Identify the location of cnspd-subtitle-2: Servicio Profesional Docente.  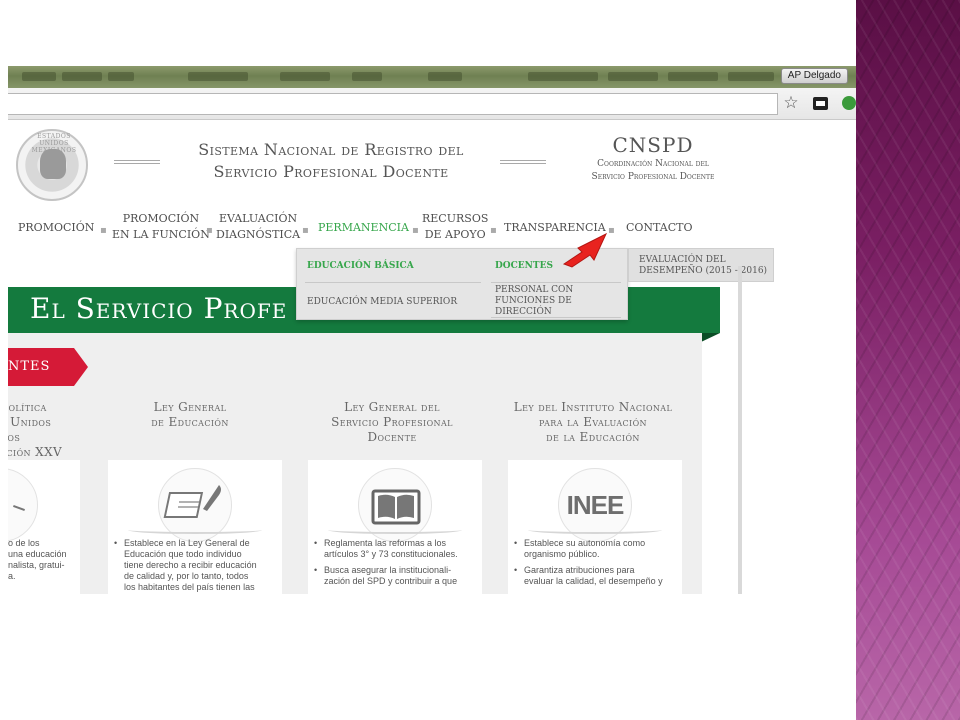
(653, 177).